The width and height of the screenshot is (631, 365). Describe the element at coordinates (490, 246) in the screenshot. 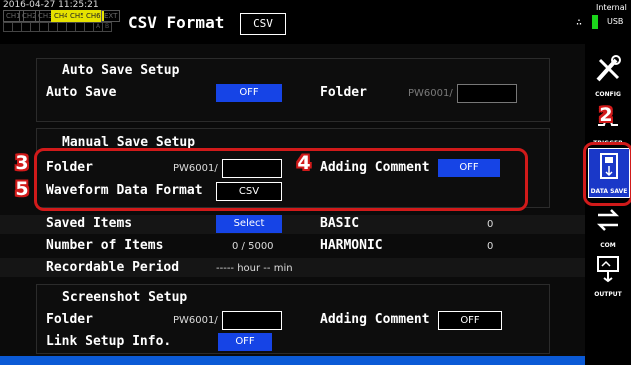

I see `harmonic-value: 0` at that location.